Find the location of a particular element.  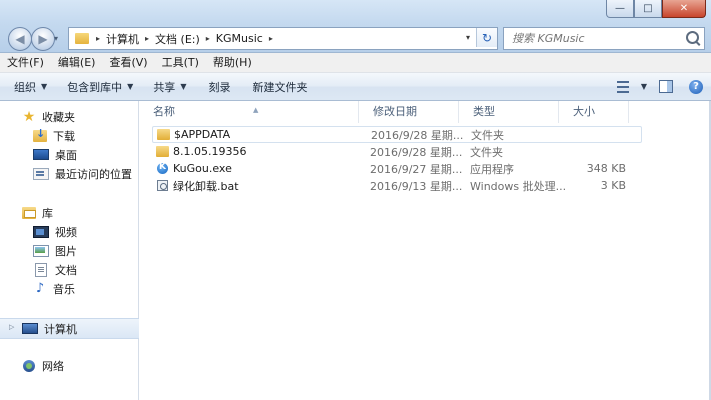

menu-view: 查看(V) is located at coordinates (128, 62).